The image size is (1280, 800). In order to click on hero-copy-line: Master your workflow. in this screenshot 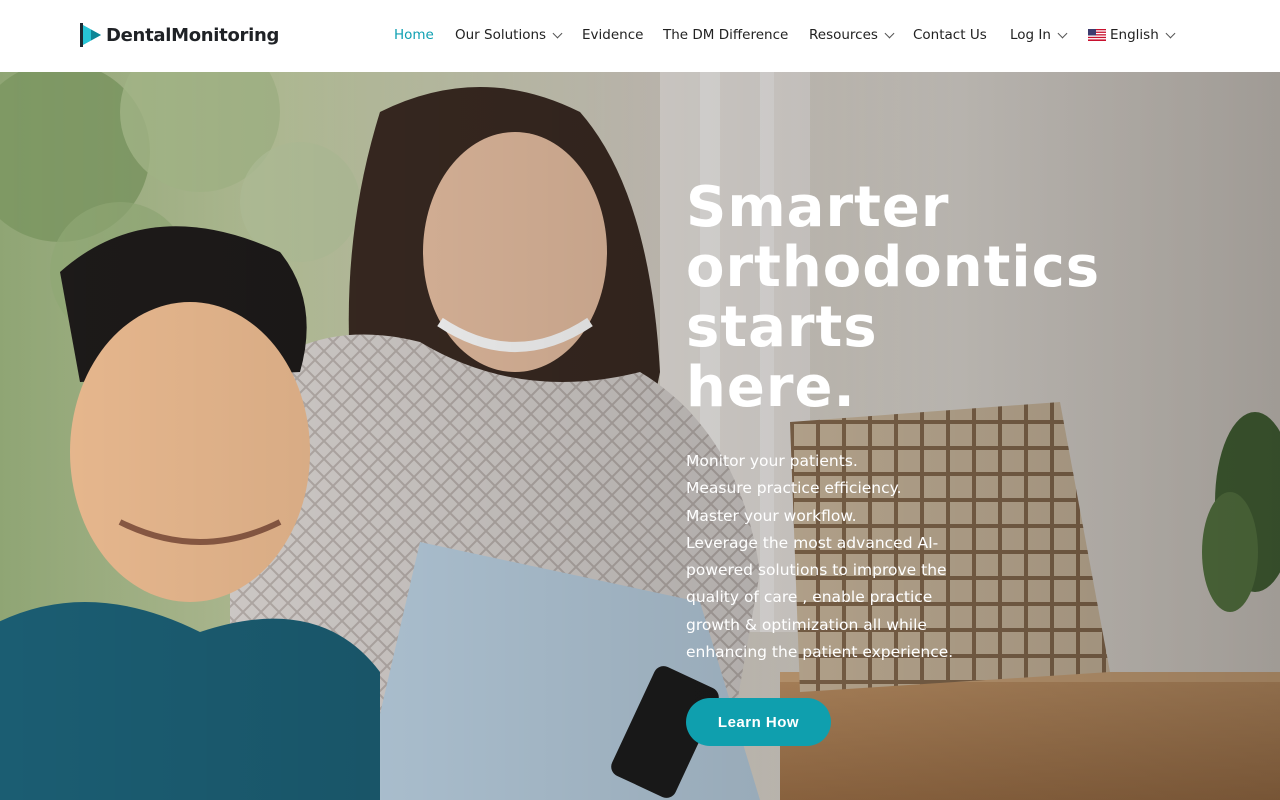, I will do `click(771, 515)`.